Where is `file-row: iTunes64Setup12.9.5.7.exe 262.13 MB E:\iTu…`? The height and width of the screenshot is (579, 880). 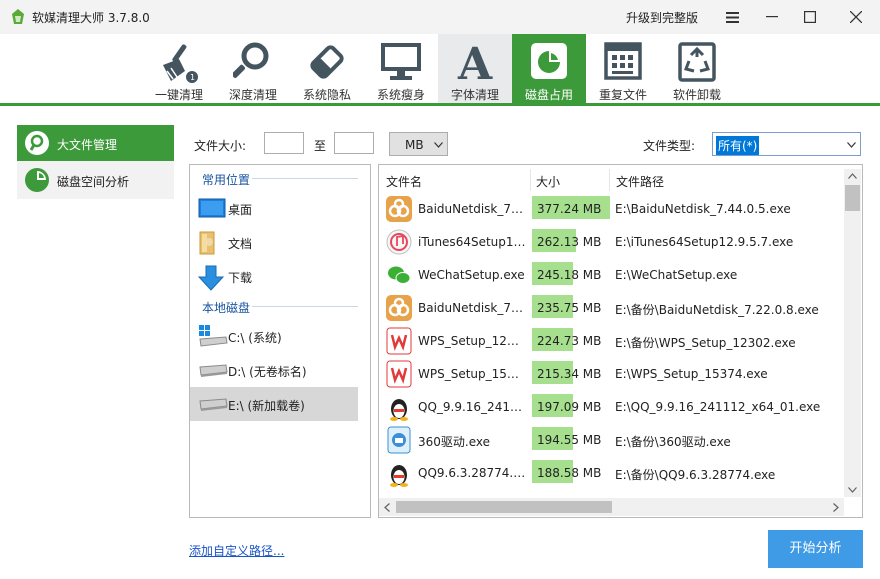 file-row: iTunes64Setup12.9.5.7.exe 262.13 MB E:\iTu… is located at coordinates (612, 242).